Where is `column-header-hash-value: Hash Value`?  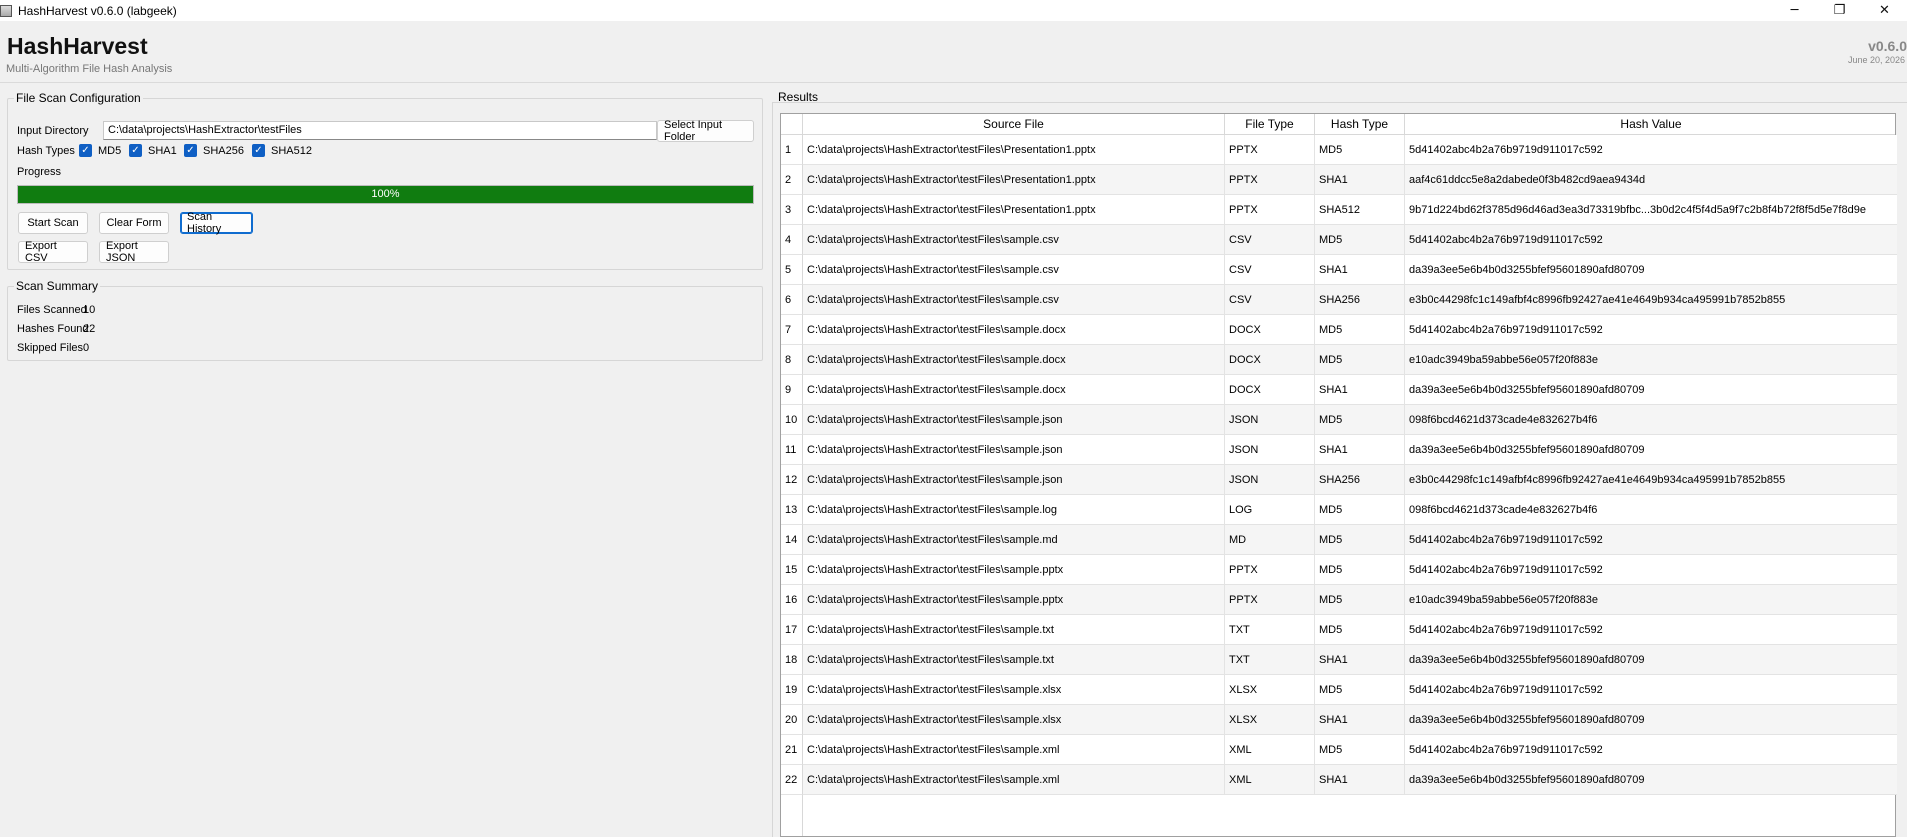
column-header-hash-value: Hash Value is located at coordinates (1651, 124).